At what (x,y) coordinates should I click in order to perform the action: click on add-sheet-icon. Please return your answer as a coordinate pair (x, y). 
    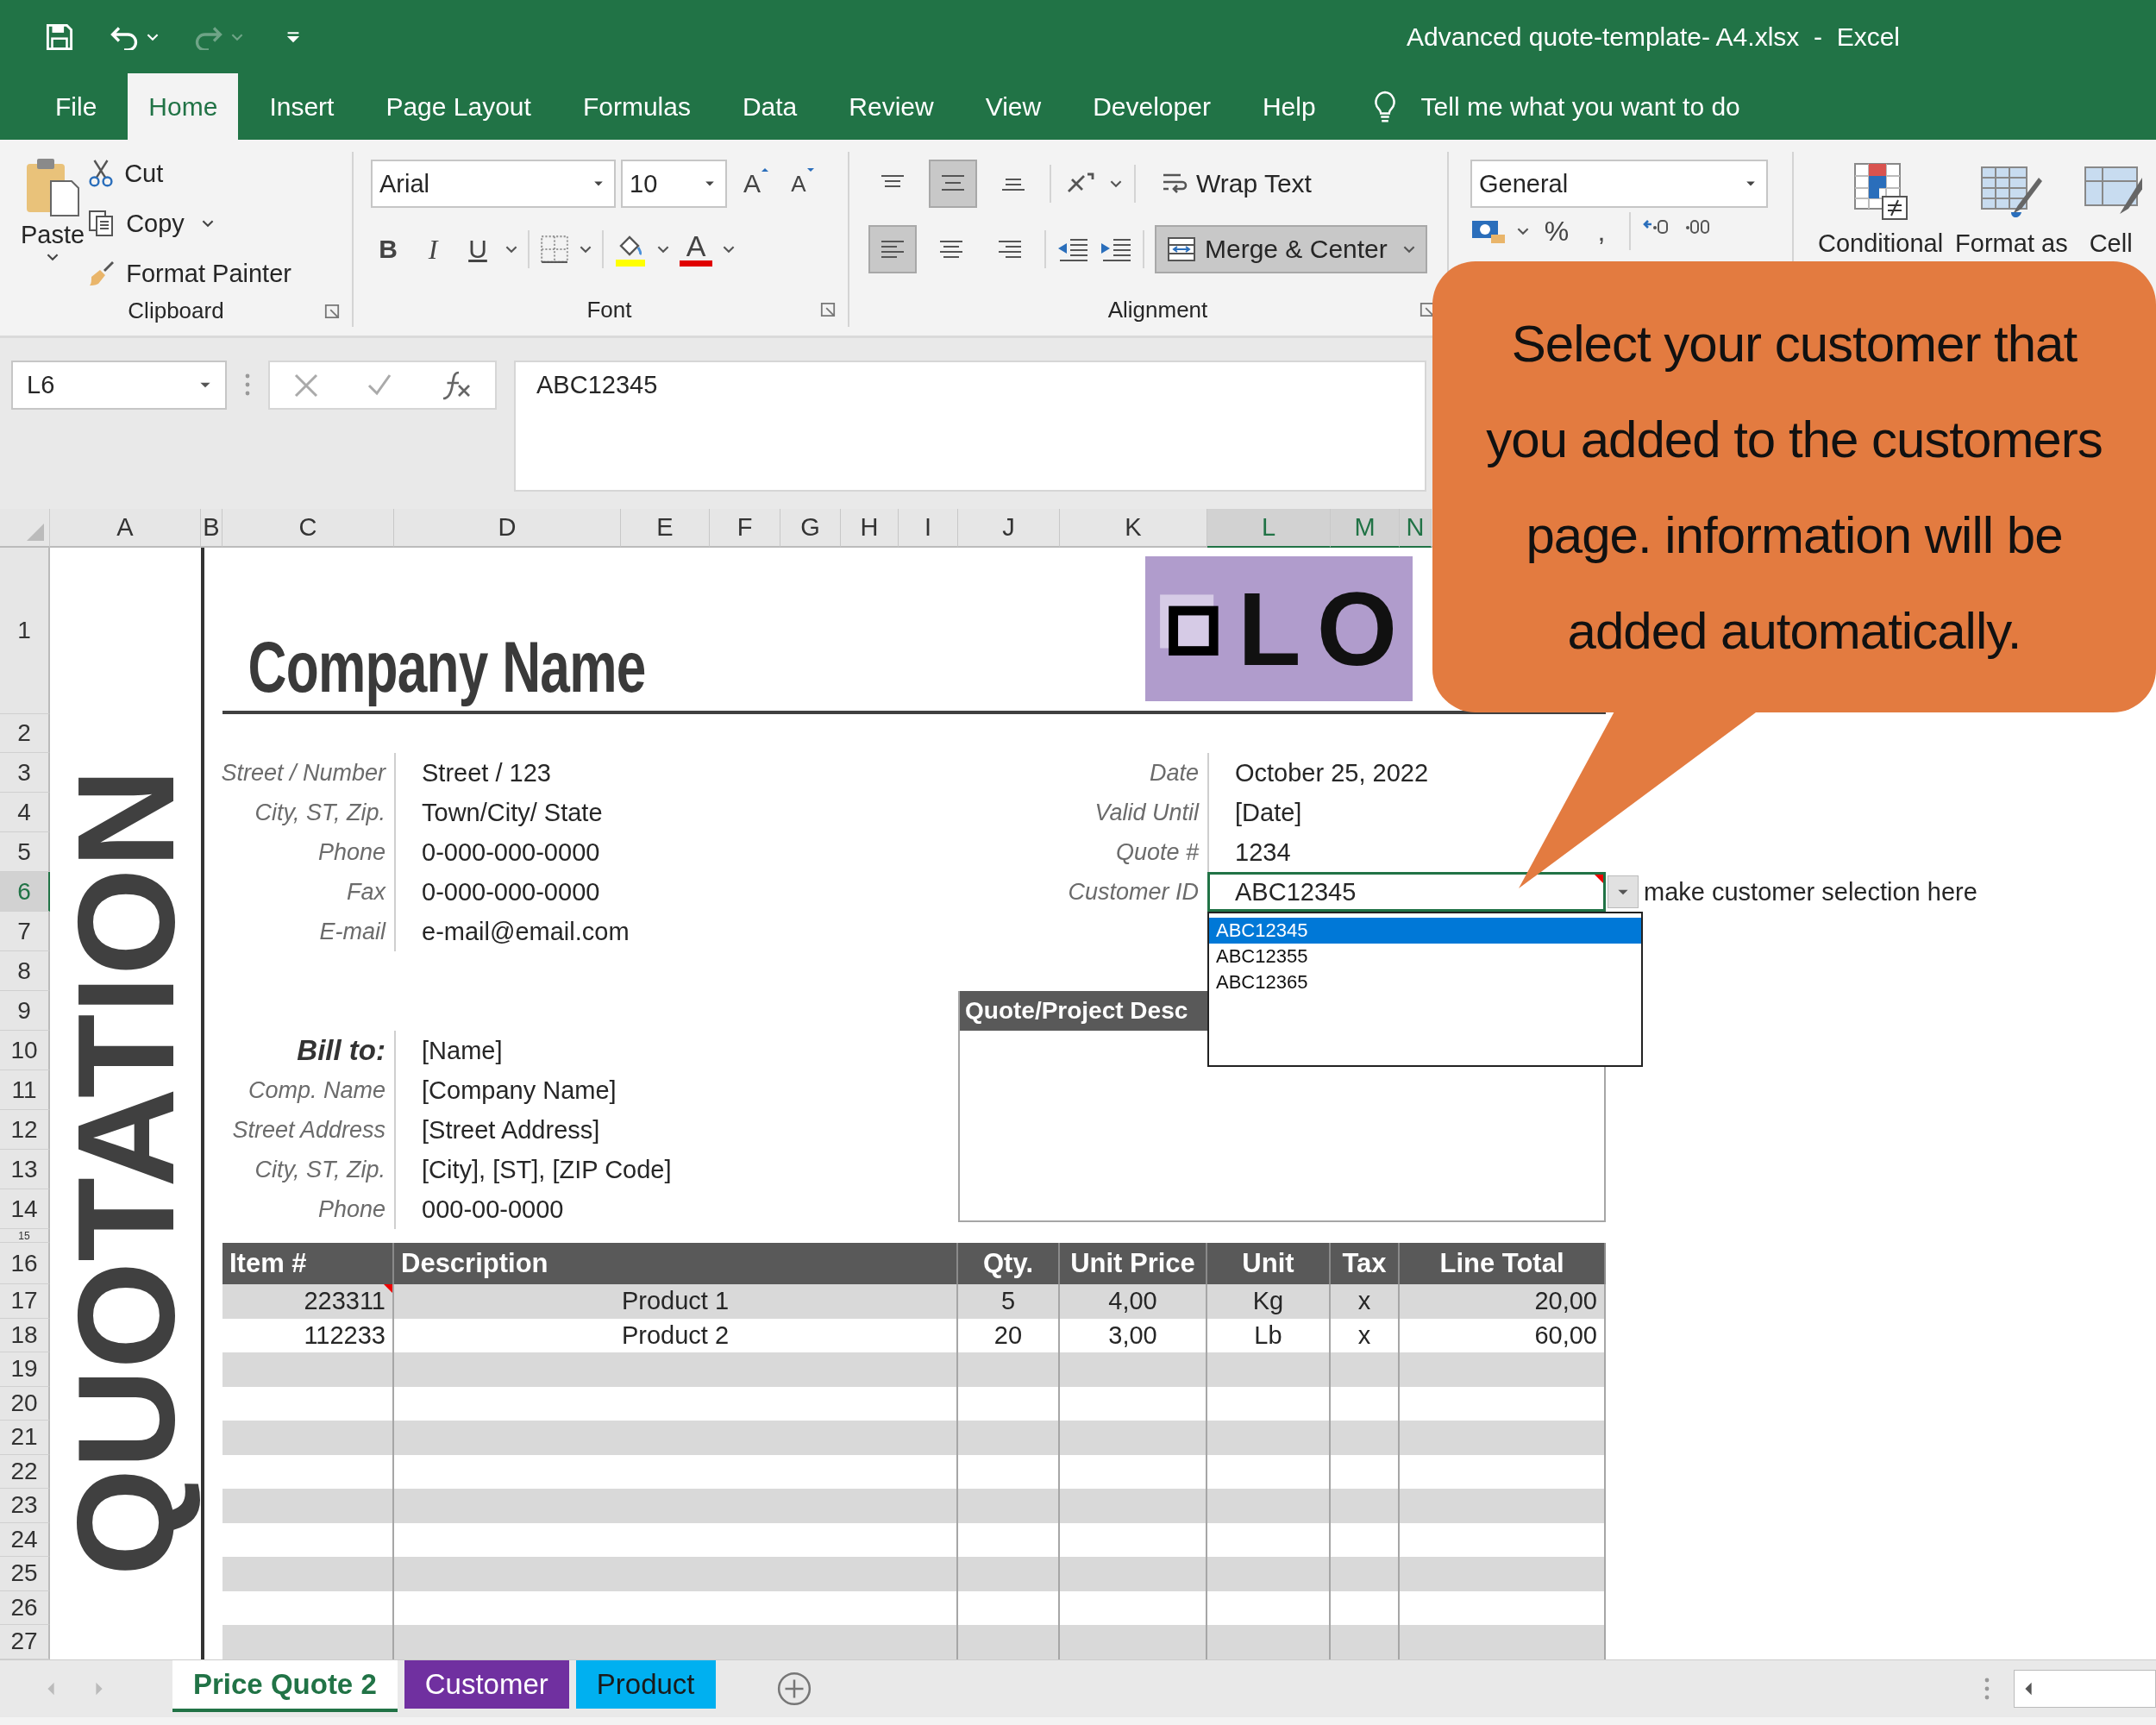
    Looking at the image, I should click on (793, 1689).